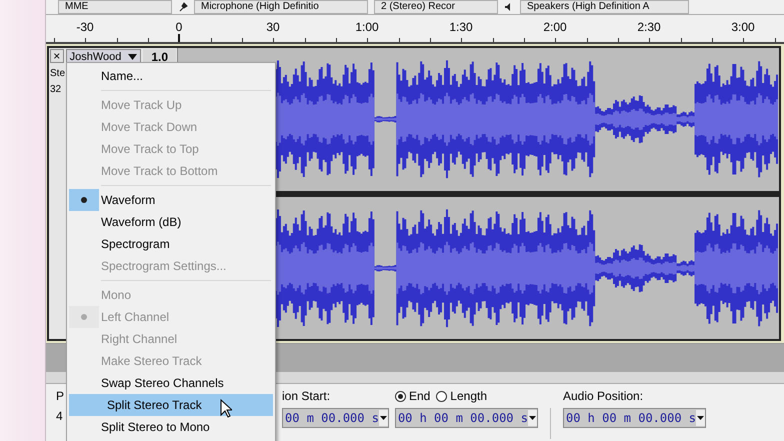 This screenshot has width=784, height=441. I want to click on ruler-label: 3:00, so click(743, 27).